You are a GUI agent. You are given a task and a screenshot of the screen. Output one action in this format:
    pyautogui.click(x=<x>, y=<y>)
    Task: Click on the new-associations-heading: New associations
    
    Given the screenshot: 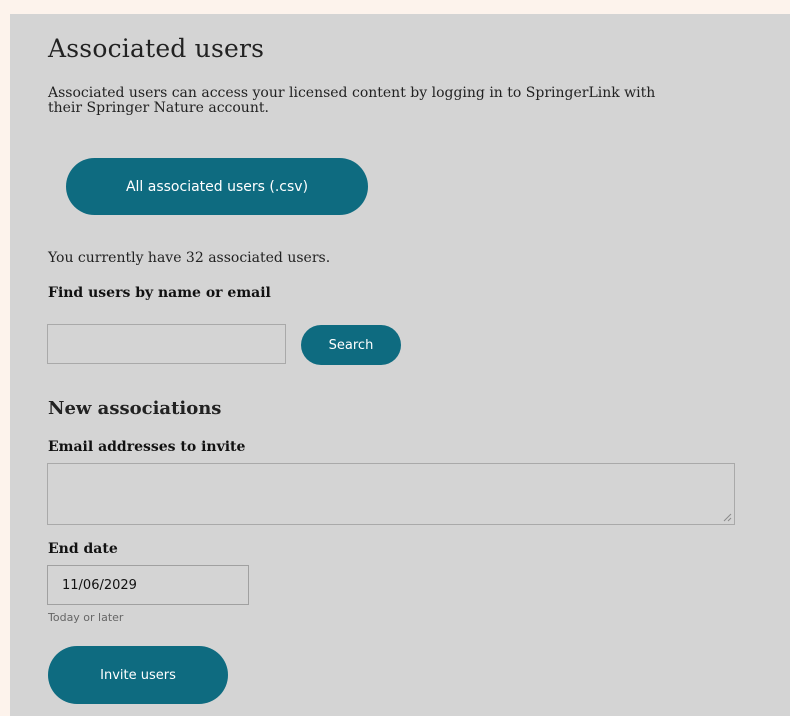 What is the action you would take?
    pyautogui.click(x=135, y=408)
    